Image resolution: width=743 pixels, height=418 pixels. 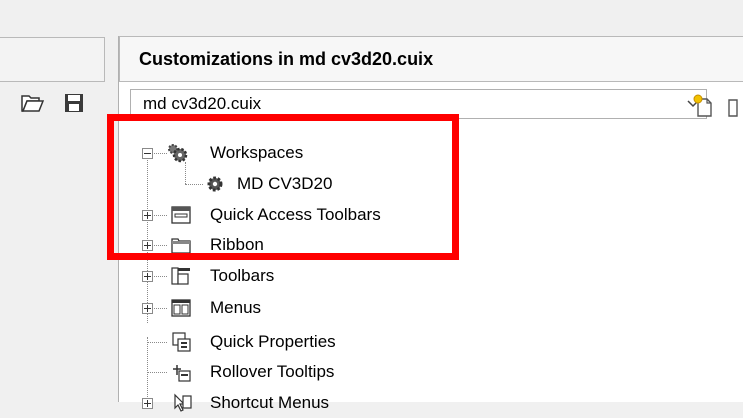 What do you see at coordinates (52, 59) in the screenshot?
I see `left-pane-header` at bounding box center [52, 59].